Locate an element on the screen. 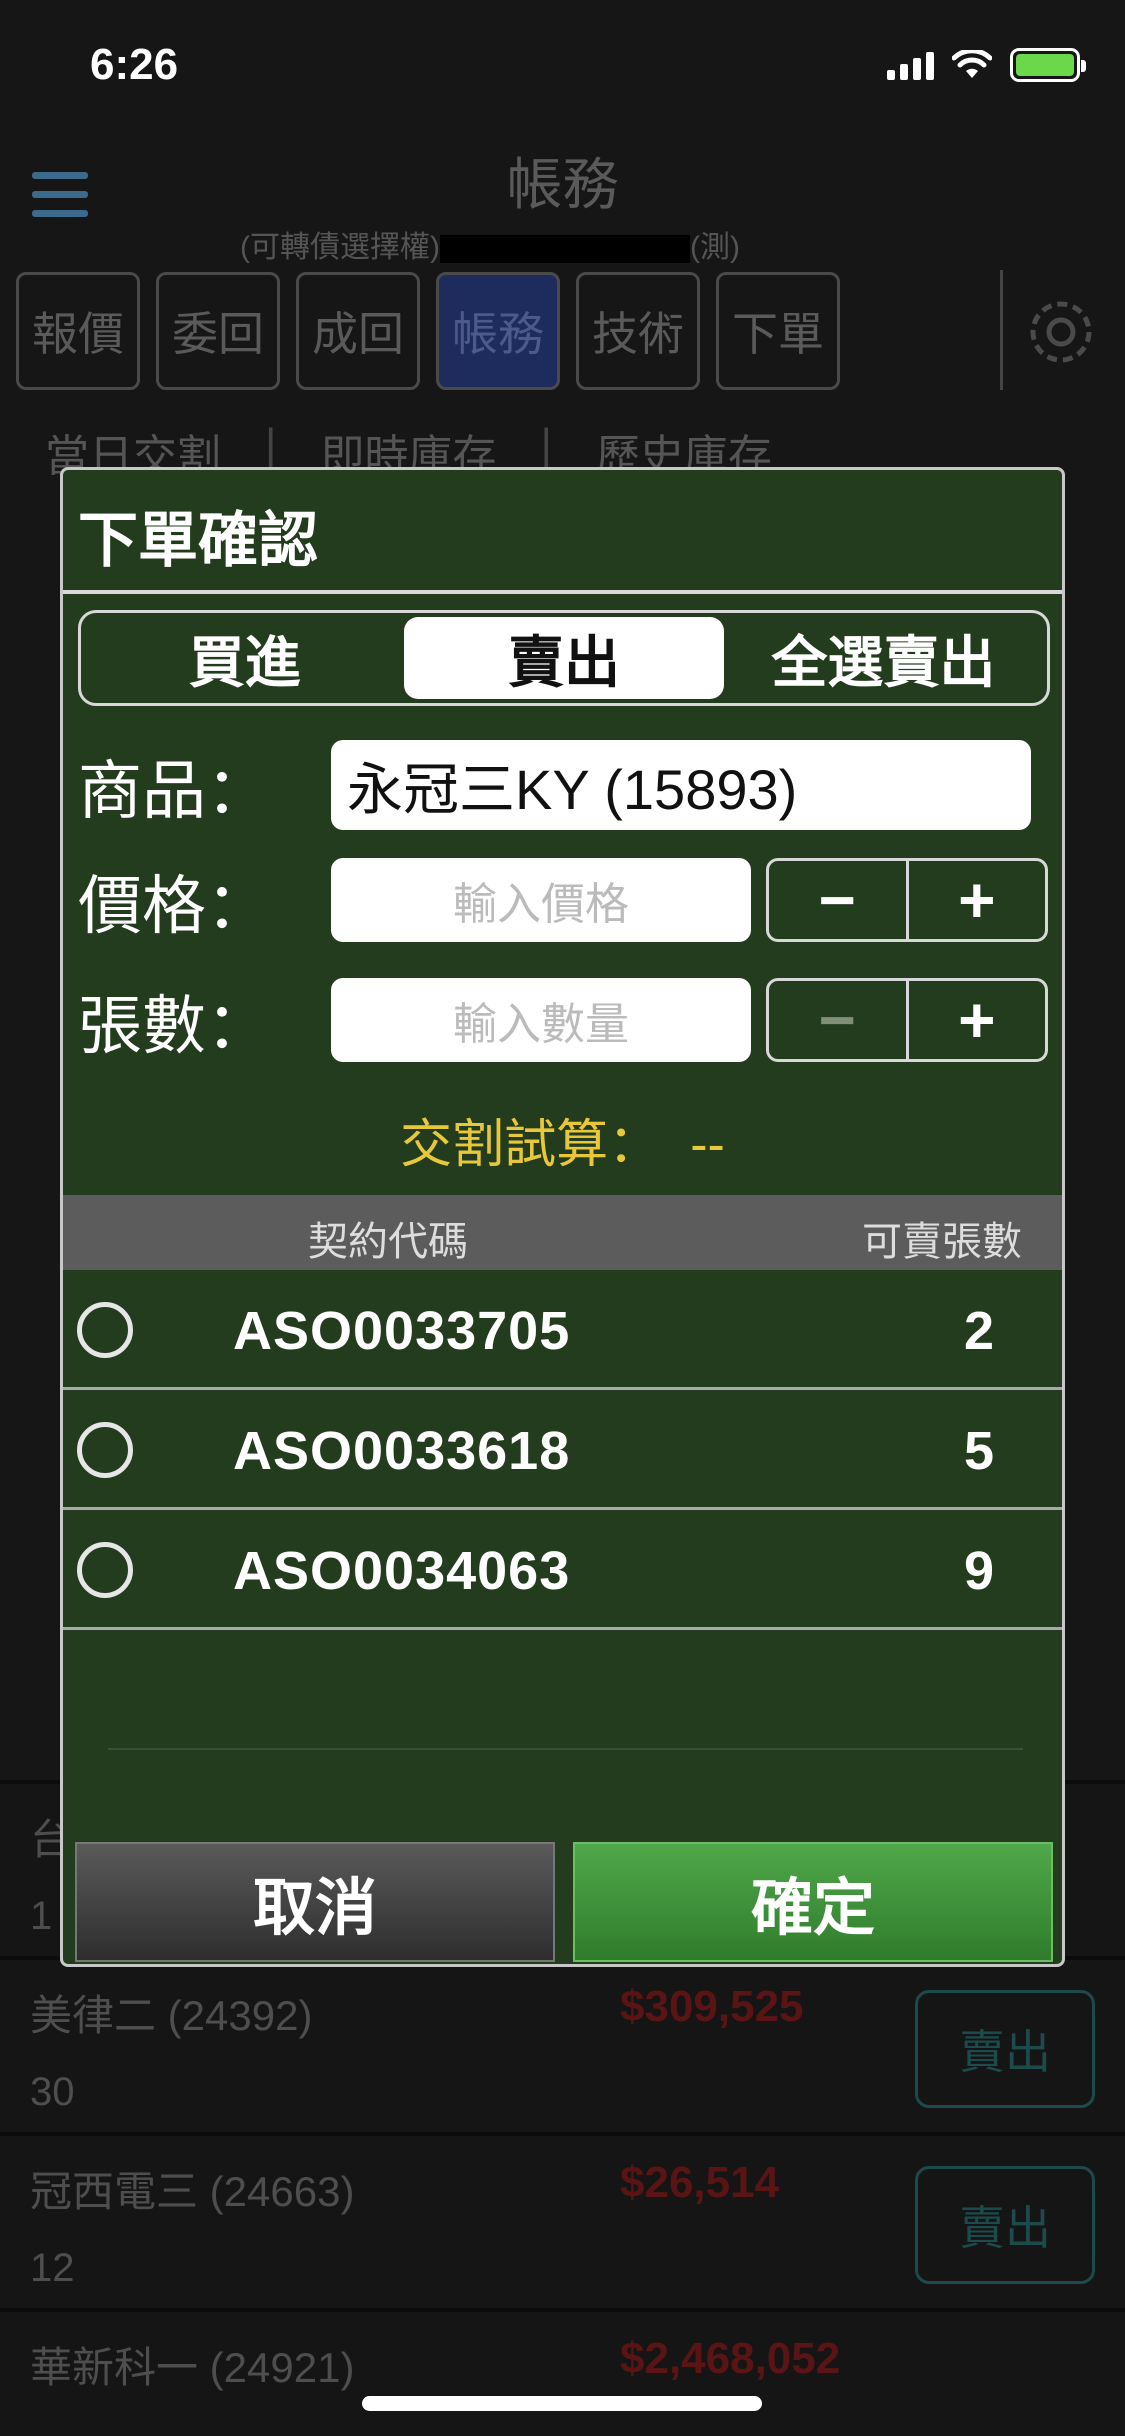 The width and height of the screenshot is (1125, 2436). dialog-title: 下單確認 is located at coordinates (198, 540).